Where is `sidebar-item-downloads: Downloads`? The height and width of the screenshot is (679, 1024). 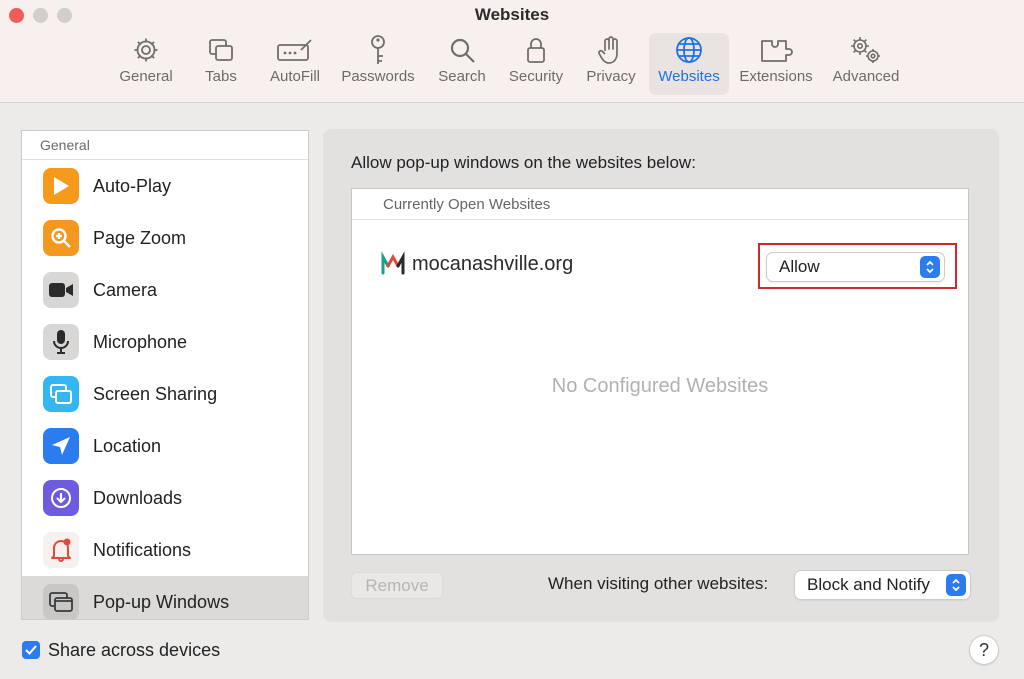
sidebar-item-downloads: Downloads is located at coordinates (165, 498).